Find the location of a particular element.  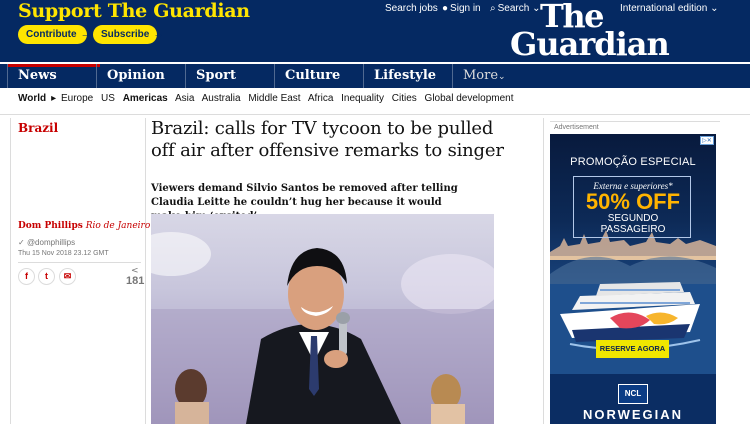

ad-offer-percent: 50% OFF is located at coordinates (633, 201).